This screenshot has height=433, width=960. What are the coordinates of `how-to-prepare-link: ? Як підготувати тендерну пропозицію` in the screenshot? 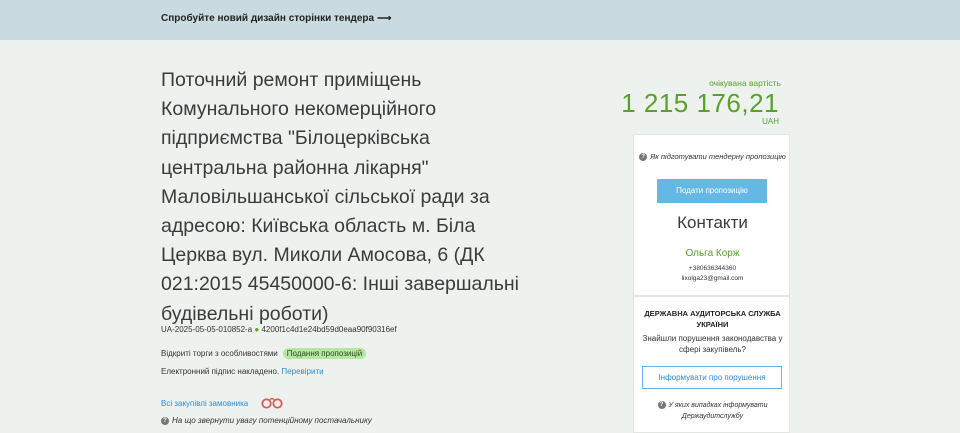 It's located at (712, 157).